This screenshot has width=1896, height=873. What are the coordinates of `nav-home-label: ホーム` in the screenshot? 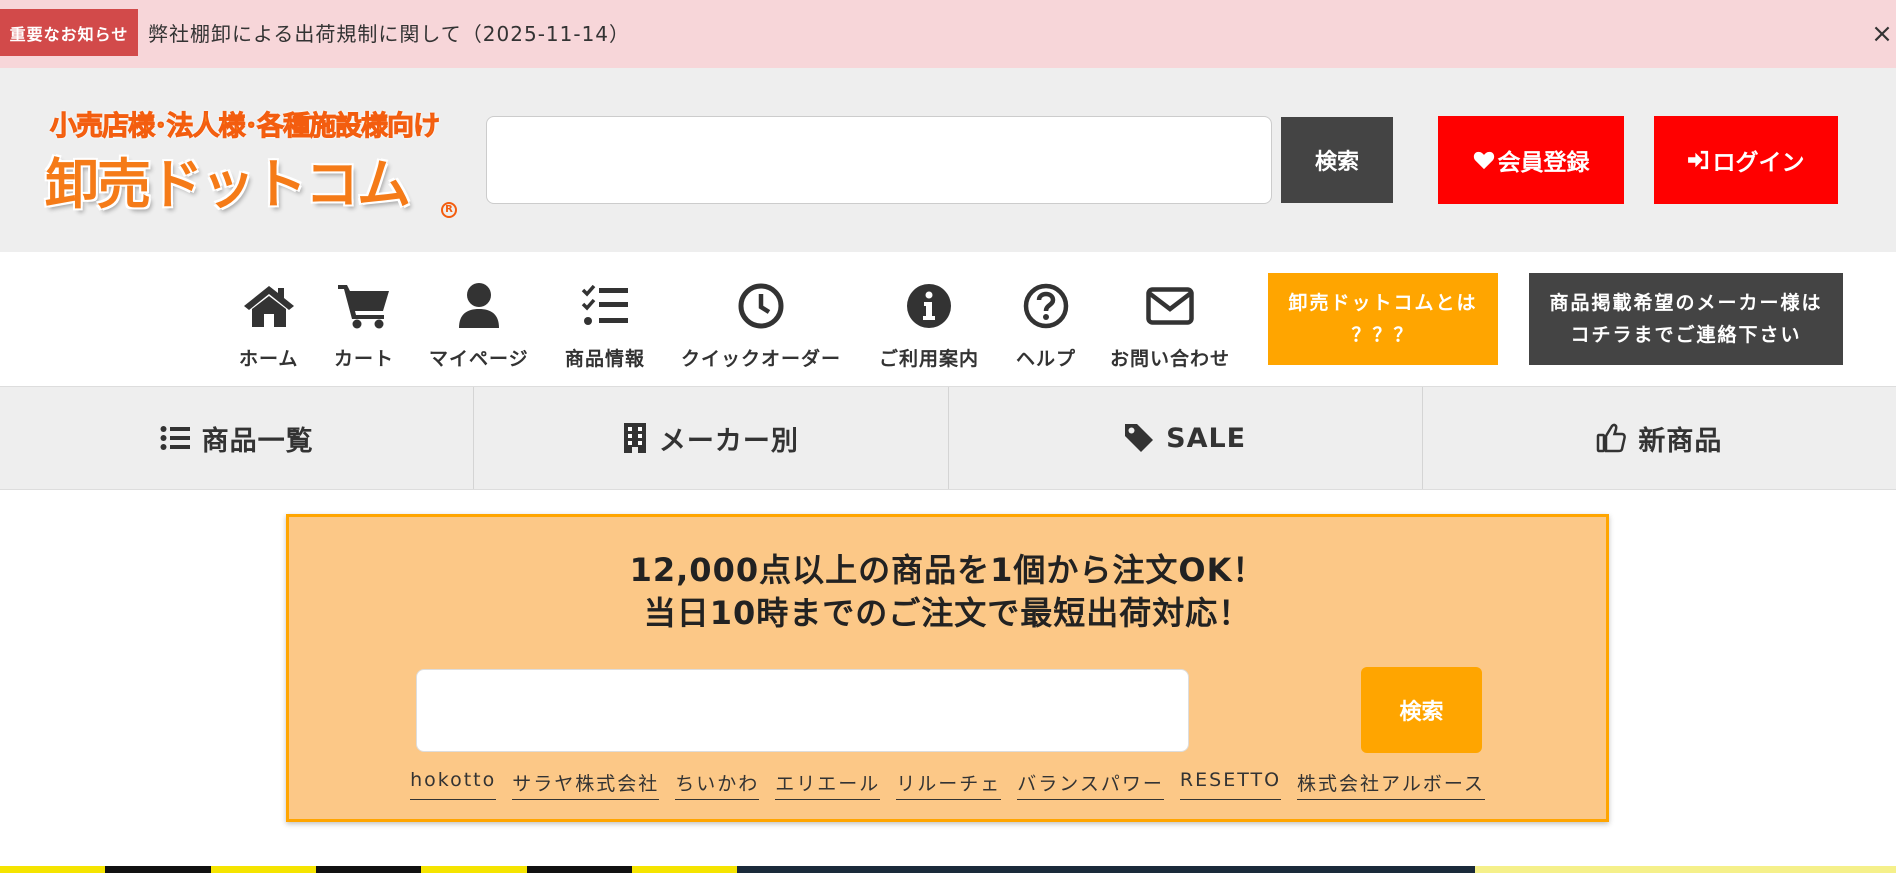 It's located at (269, 359).